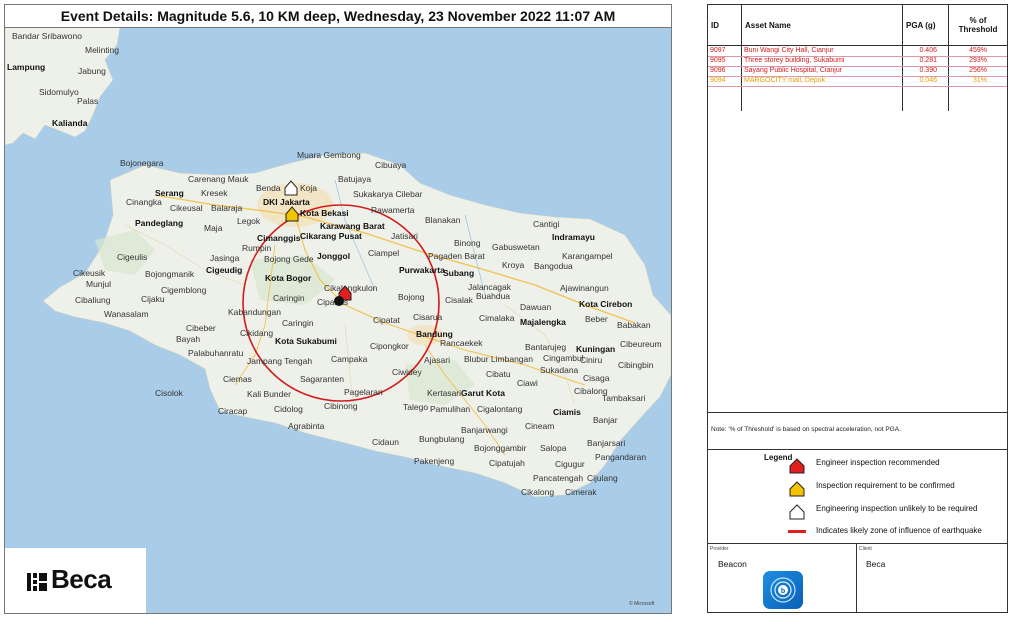 Image resolution: width=1010 pixels, height=617 pixels. What do you see at coordinates (636, 365) in the screenshot?
I see `place-label: Cibingbin` at bounding box center [636, 365].